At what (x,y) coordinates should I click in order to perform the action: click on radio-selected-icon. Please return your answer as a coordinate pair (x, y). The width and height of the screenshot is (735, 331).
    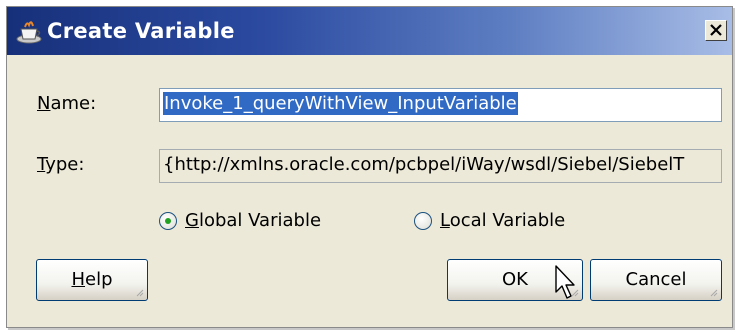
    Looking at the image, I should click on (168, 221).